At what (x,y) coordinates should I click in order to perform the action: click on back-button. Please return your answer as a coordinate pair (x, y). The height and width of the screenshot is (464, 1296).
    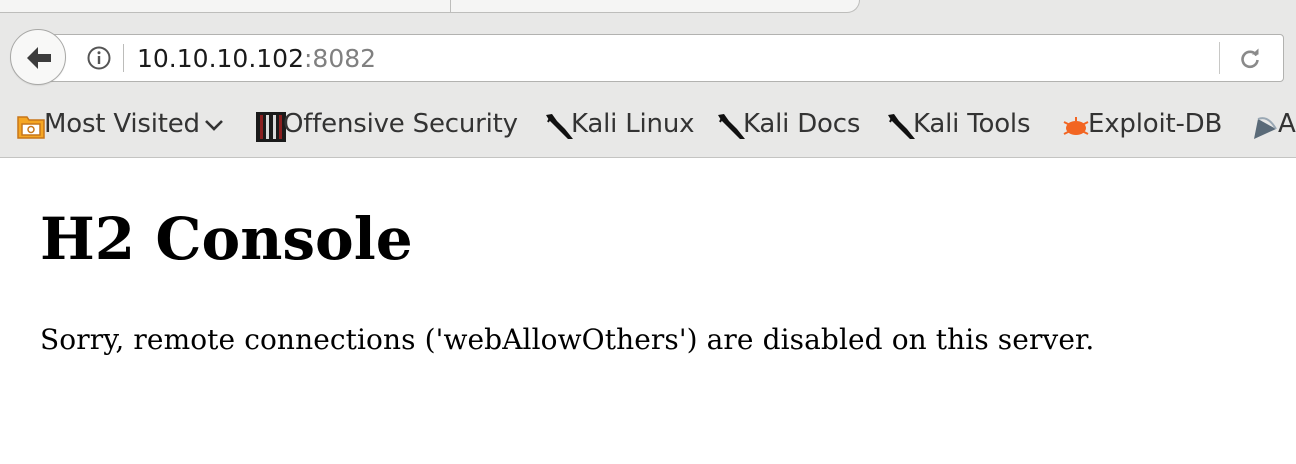
    Looking at the image, I should click on (38, 57).